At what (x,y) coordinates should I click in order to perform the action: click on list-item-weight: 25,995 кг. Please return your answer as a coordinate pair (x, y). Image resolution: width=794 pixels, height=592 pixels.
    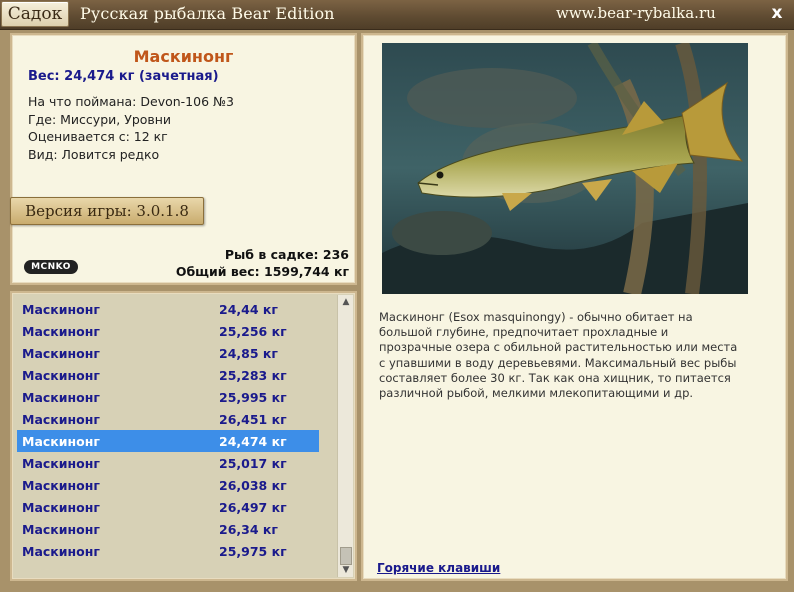
    Looking at the image, I should click on (253, 397).